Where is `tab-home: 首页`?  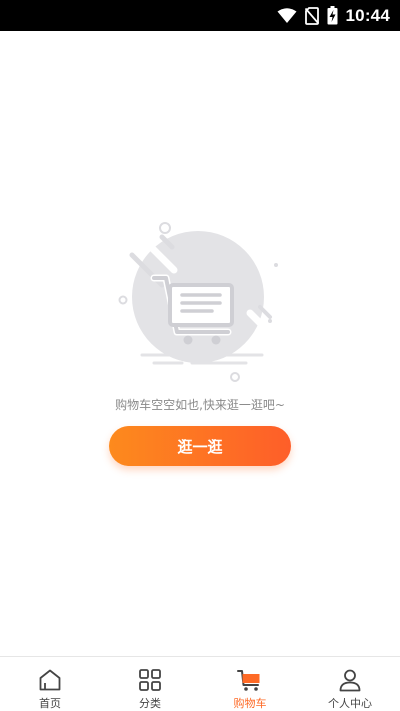
tab-home: 首页 is located at coordinates (50, 684).